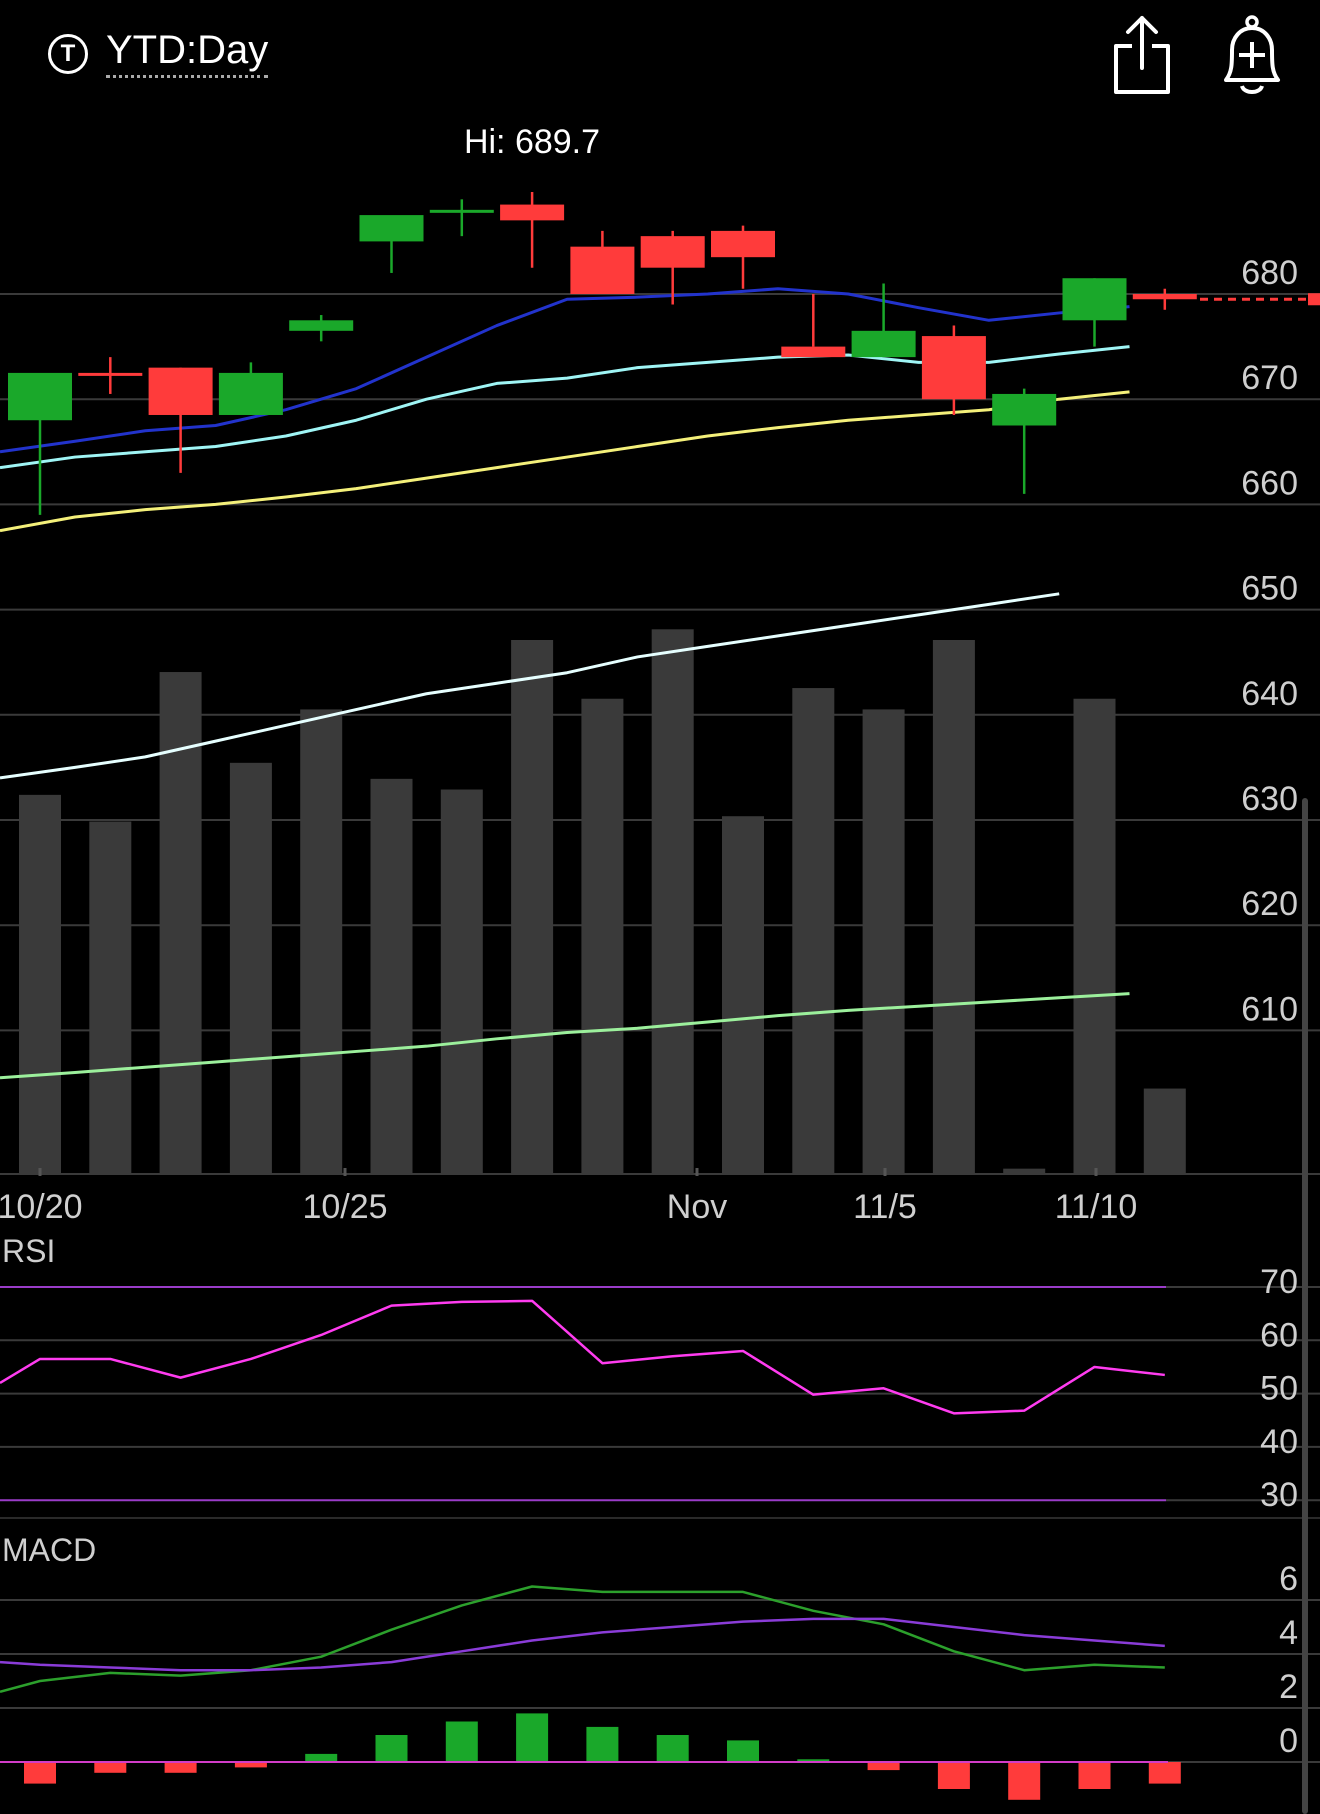 This screenshot has width=1320, height=1814. I want to click on rsi-tick-label: 60, so click(1279, 1335).